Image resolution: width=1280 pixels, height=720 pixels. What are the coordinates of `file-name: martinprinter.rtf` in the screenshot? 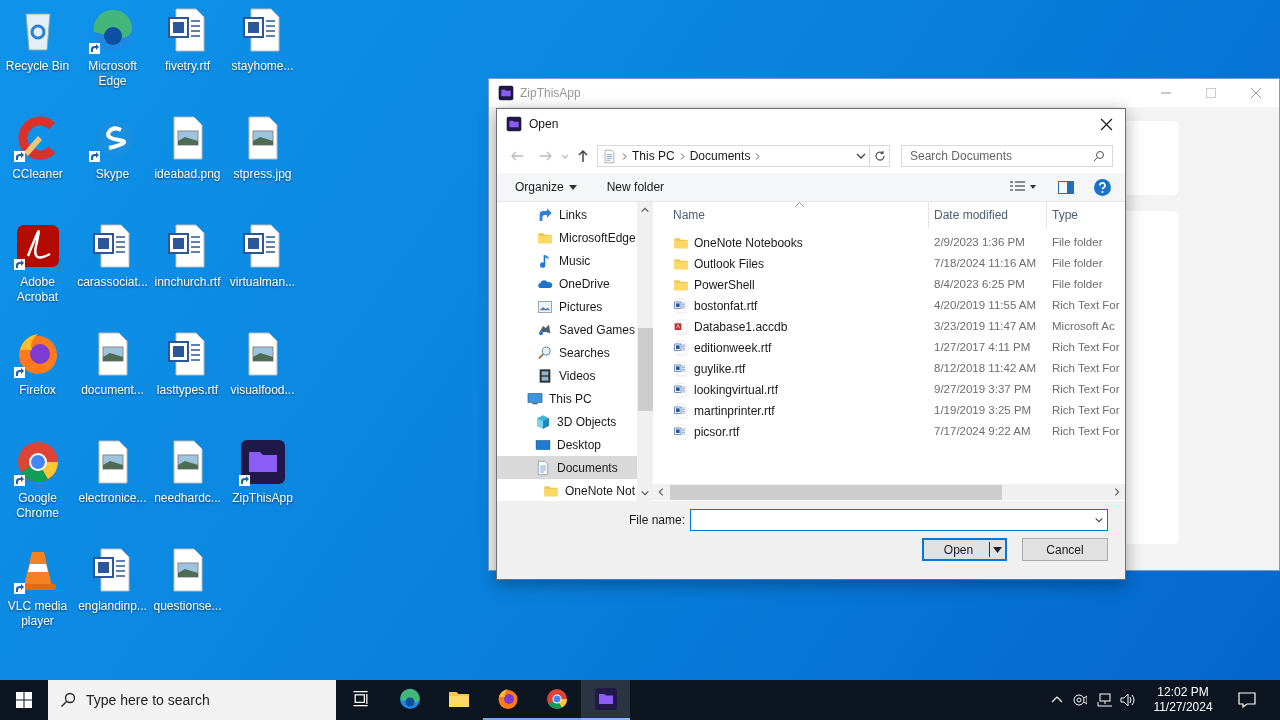 It's located at (734, 410).